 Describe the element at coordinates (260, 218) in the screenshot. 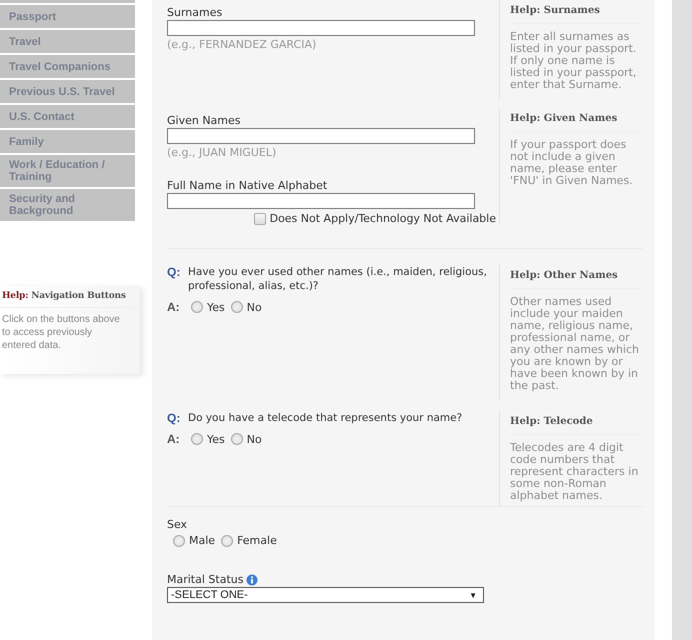

I see `checkbox` at that location.